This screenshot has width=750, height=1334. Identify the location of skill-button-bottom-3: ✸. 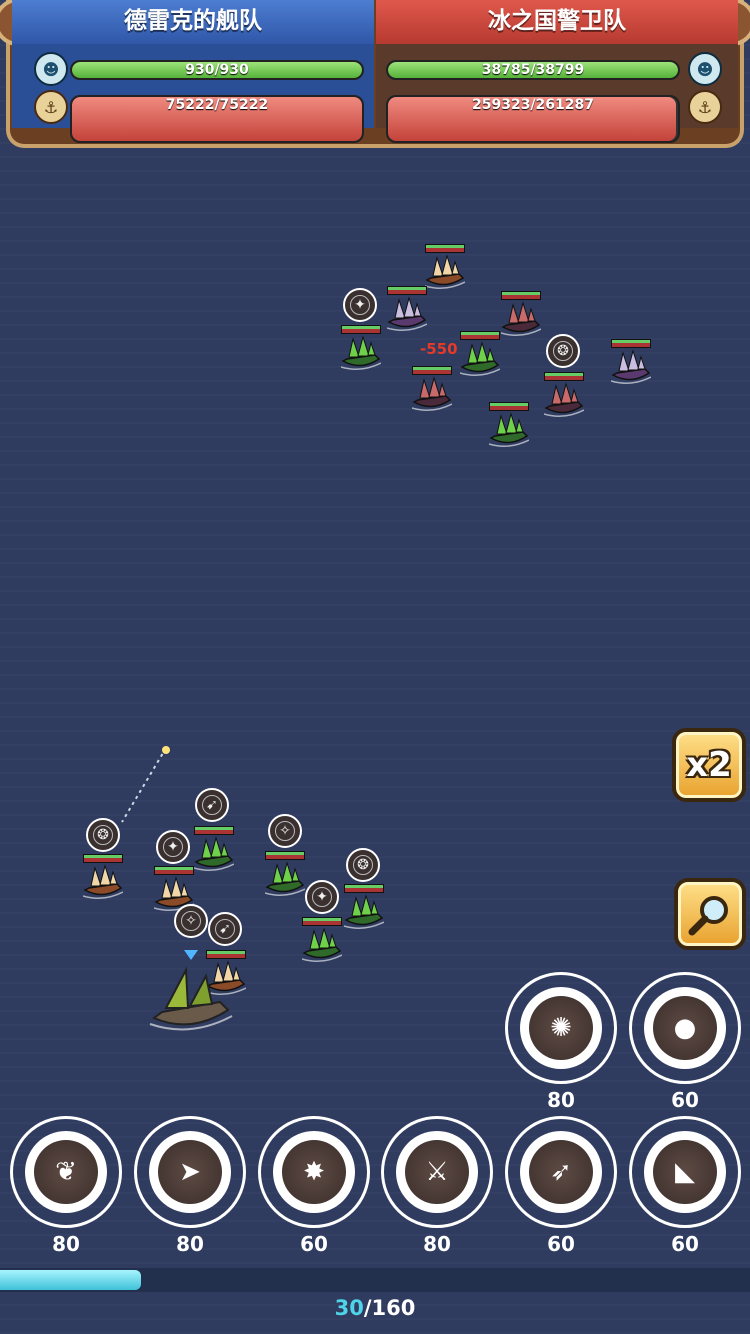
(314, 1172).